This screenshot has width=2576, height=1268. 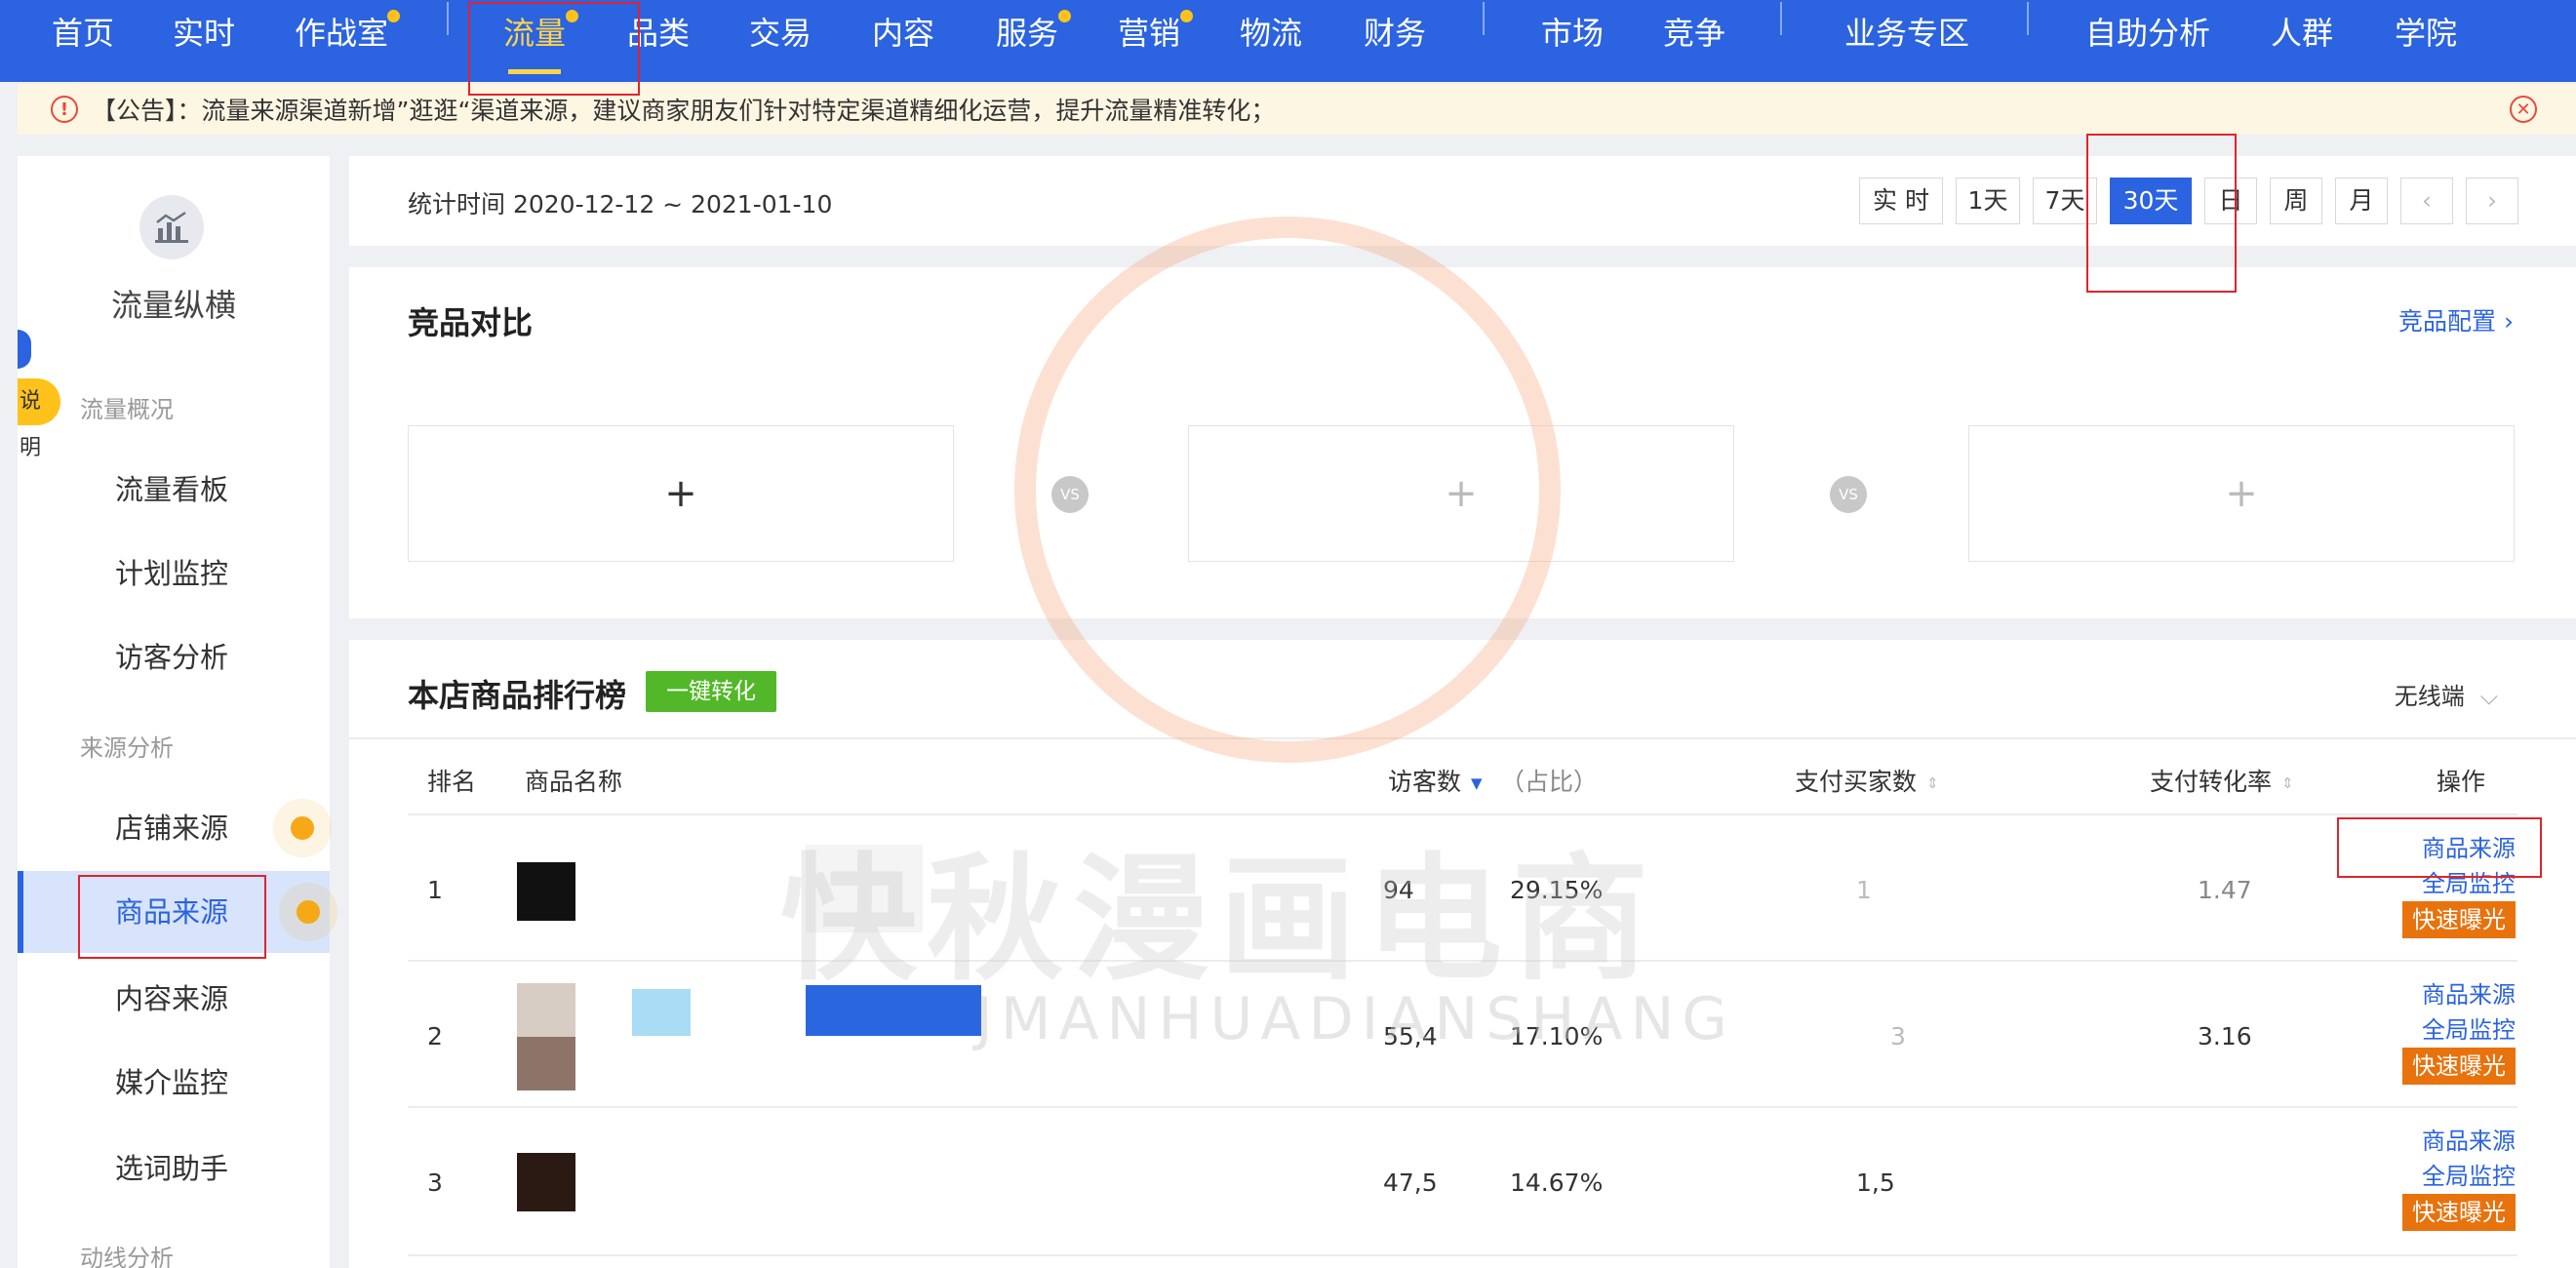 What do you see at coordinates (780, 34) in the screenshot?
I see `nav-item-label: 交易` at bounding box center [780, 34].